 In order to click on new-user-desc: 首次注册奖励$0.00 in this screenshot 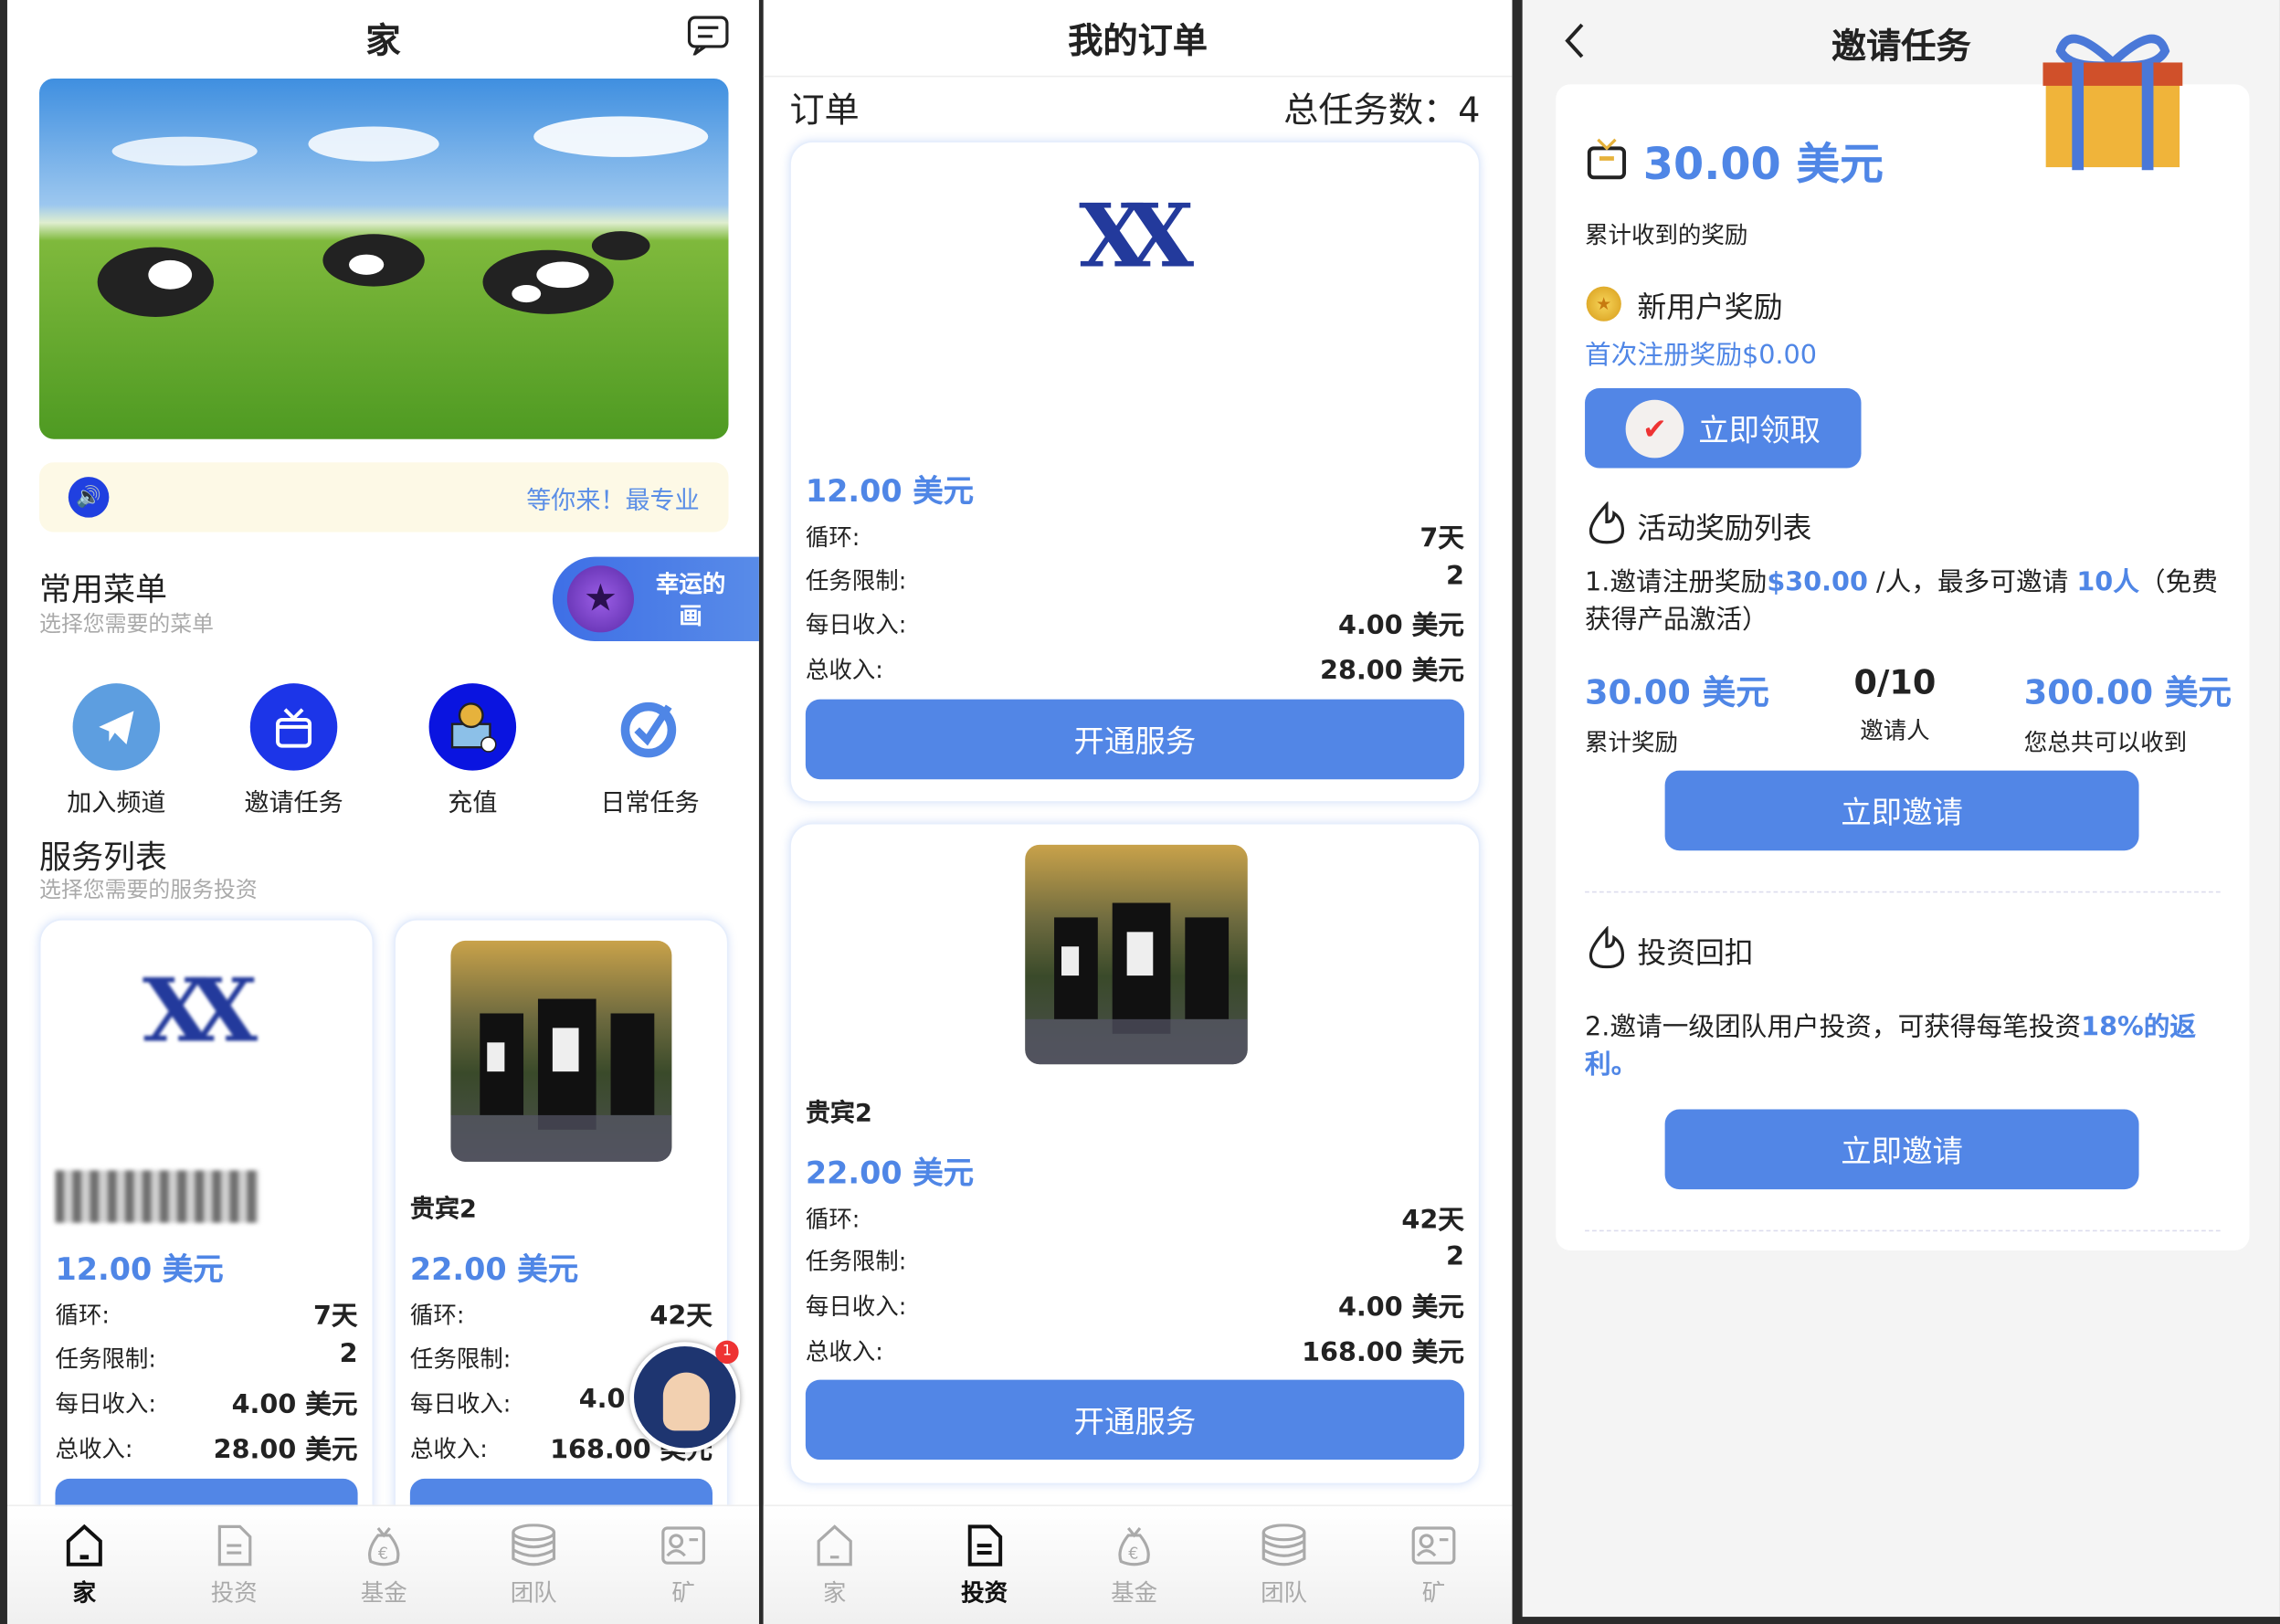, I will do `click(1701, 356)`.